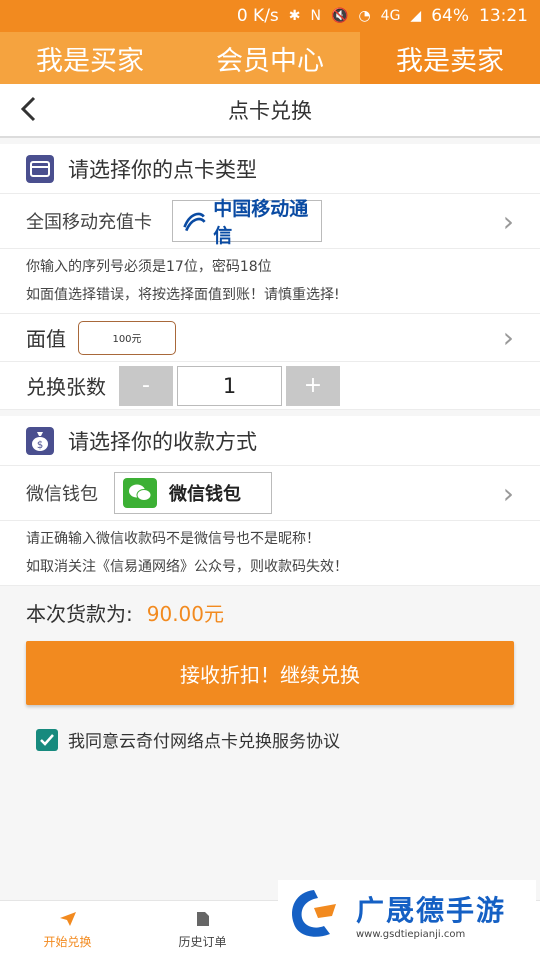  Describe the element at coordinates (450, 58) in the screenshot. I see `tab-seller: 我是卖家` at that location.